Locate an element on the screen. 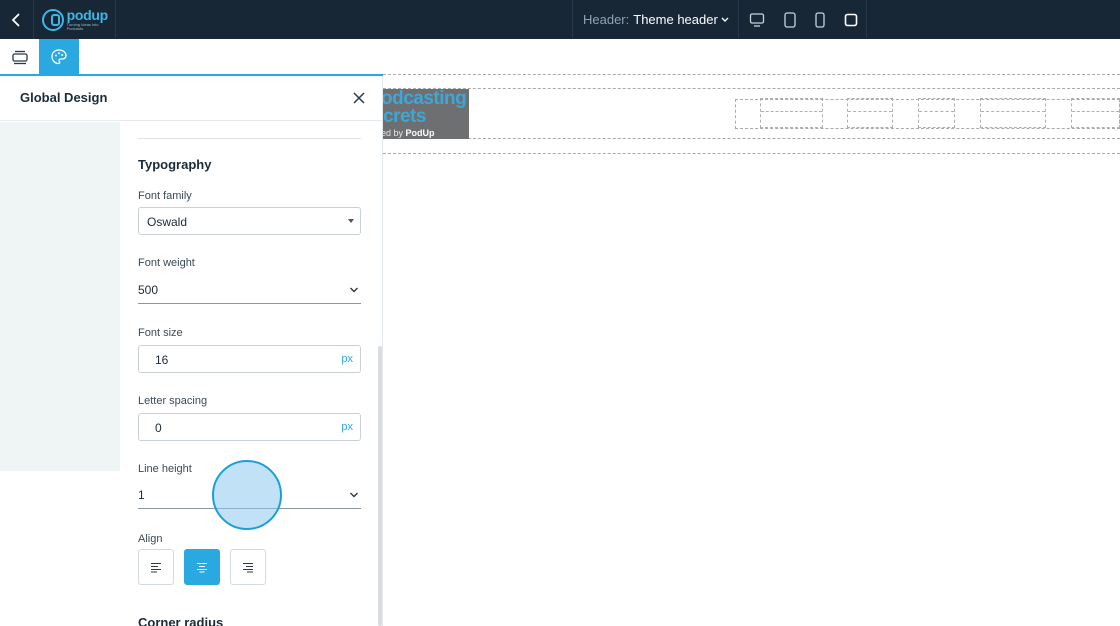 This screenshot has height=626, width=1120. corner-radius-heading: Corner radius is located at coordinates (181, 620).